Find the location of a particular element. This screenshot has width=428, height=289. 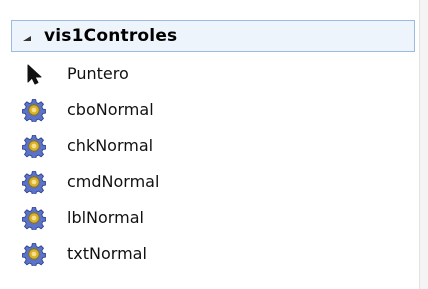

toolbox-item-label: chkNormal is located at coordinates (110, 145).